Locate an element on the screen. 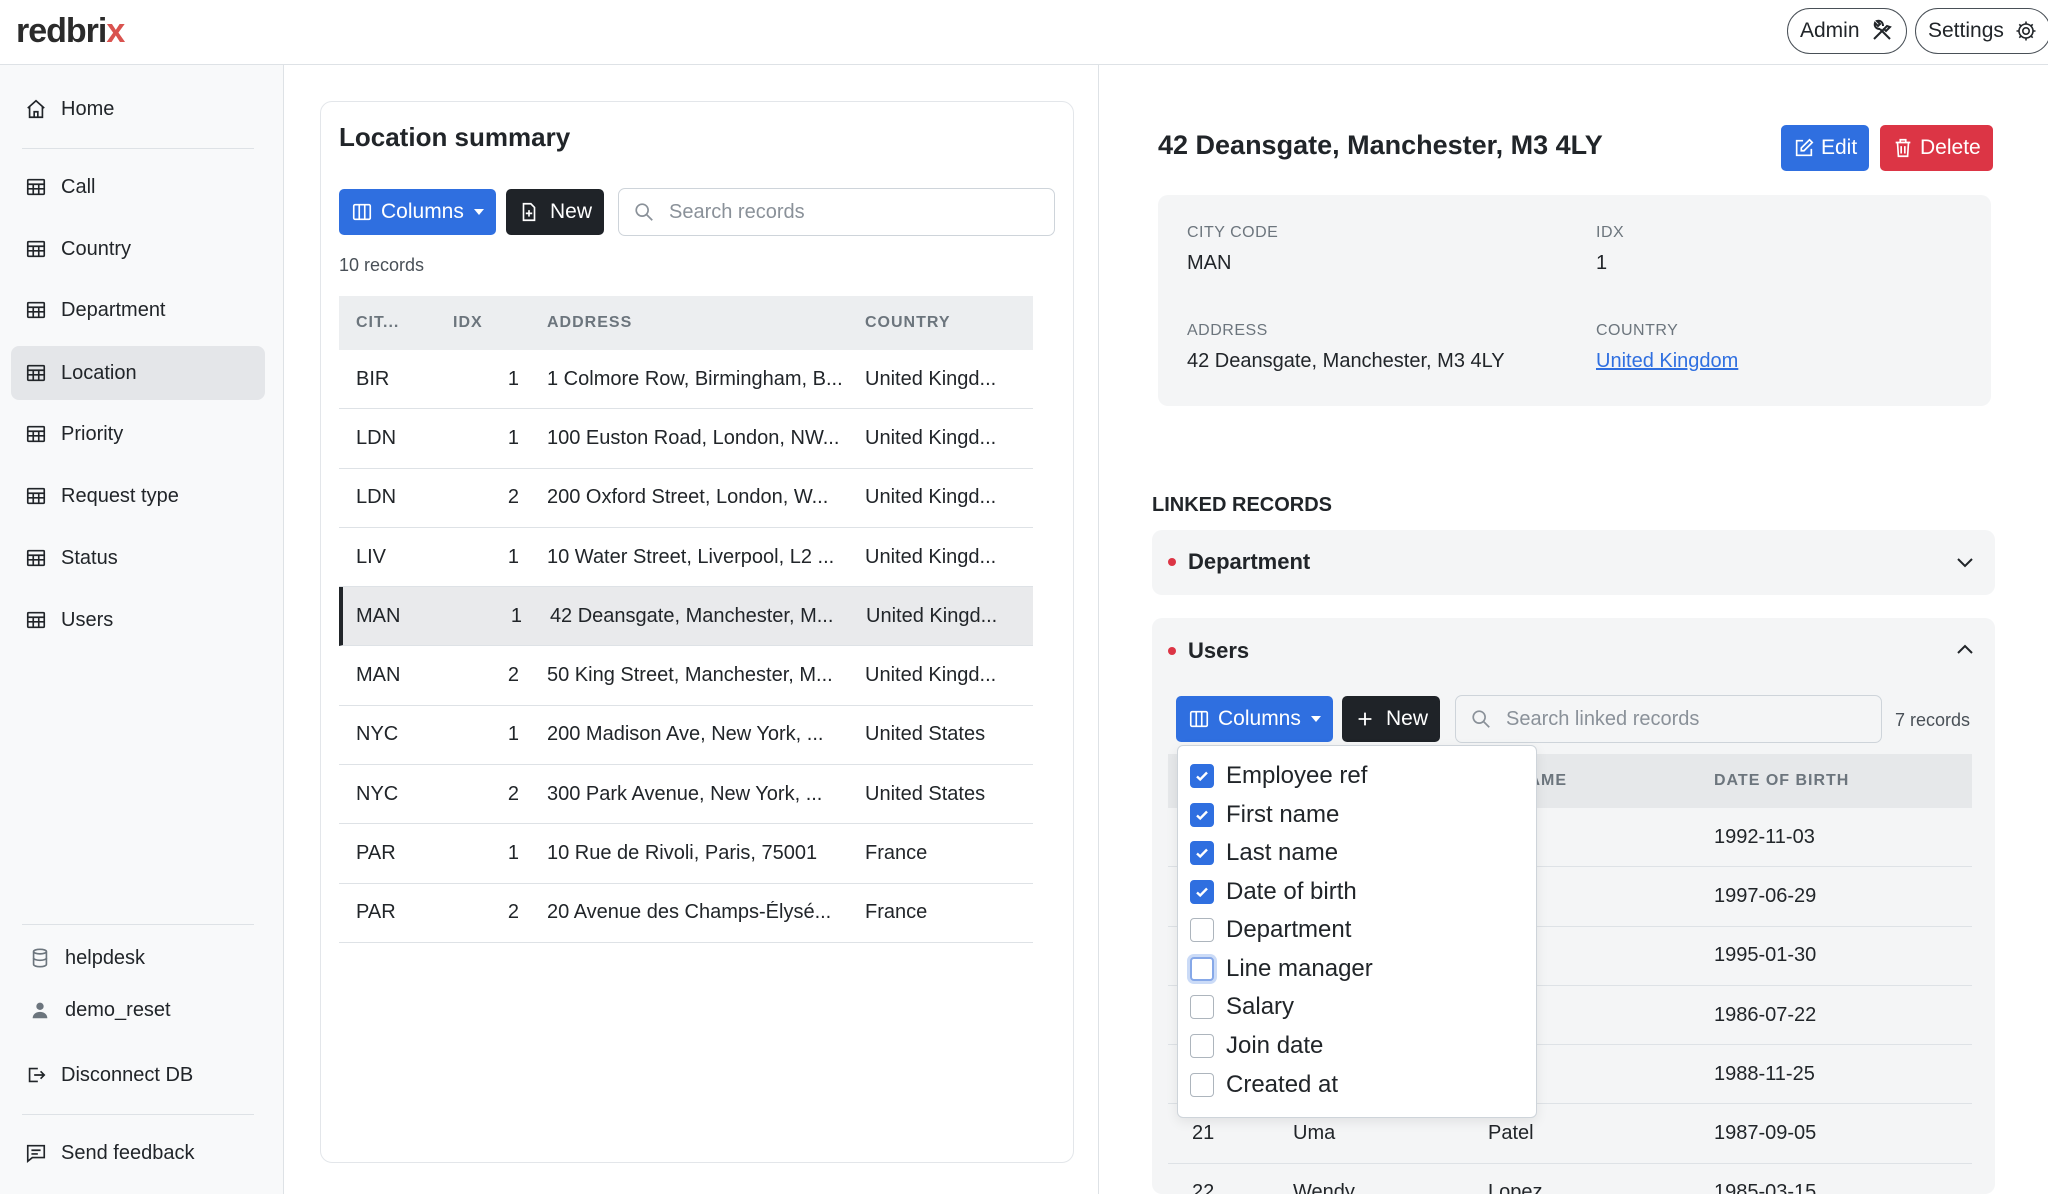 This screenshot has width=2048, height=1194. cell-dob: 1988-11-25 is located at coordinates (1764, 1073).